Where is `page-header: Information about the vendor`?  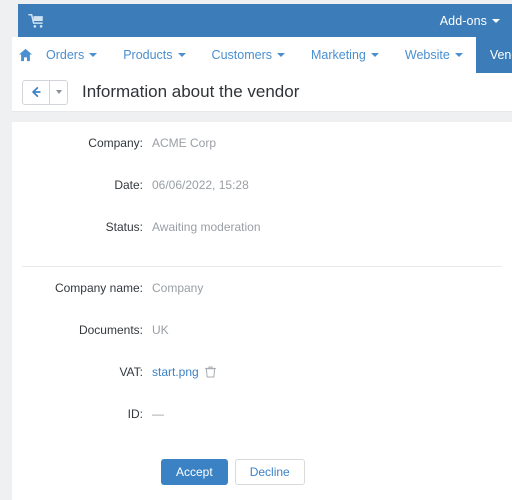 page-header: Information about the vendor is located at coordinates (262, 92).